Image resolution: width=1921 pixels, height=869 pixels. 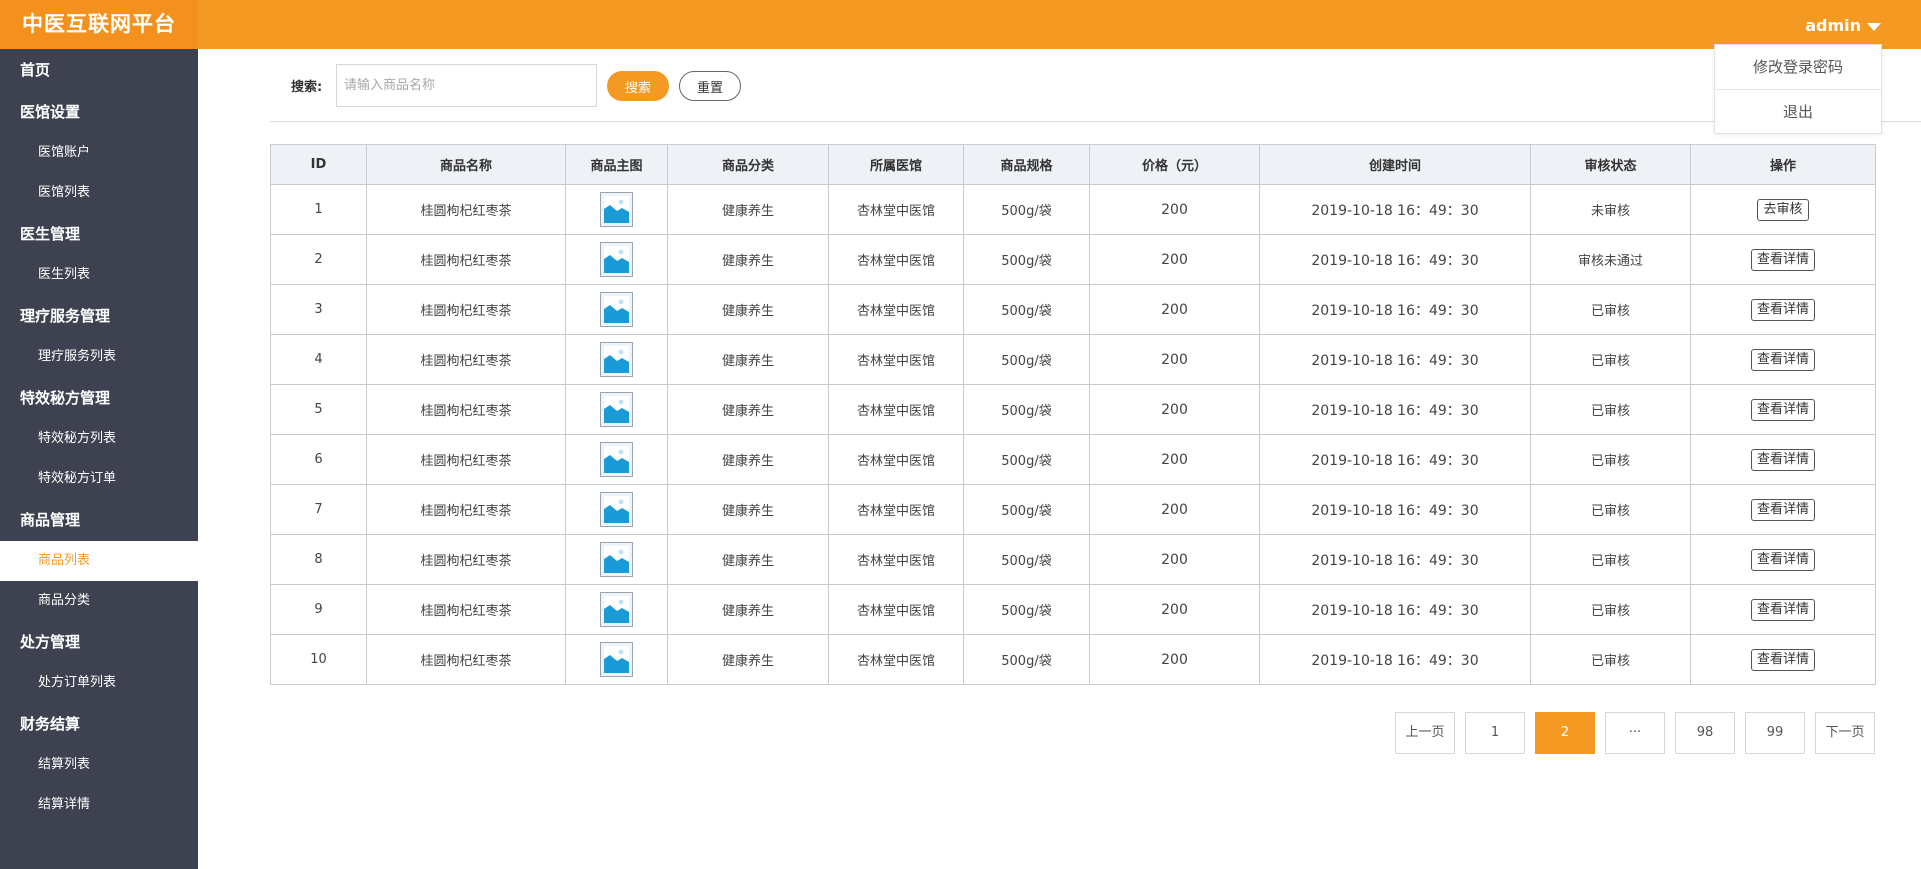 What do you see at coordinates (1610, 164) in the screenshot?
I see `col-header-status: 审核状态` at bounding box center [1610, 164].